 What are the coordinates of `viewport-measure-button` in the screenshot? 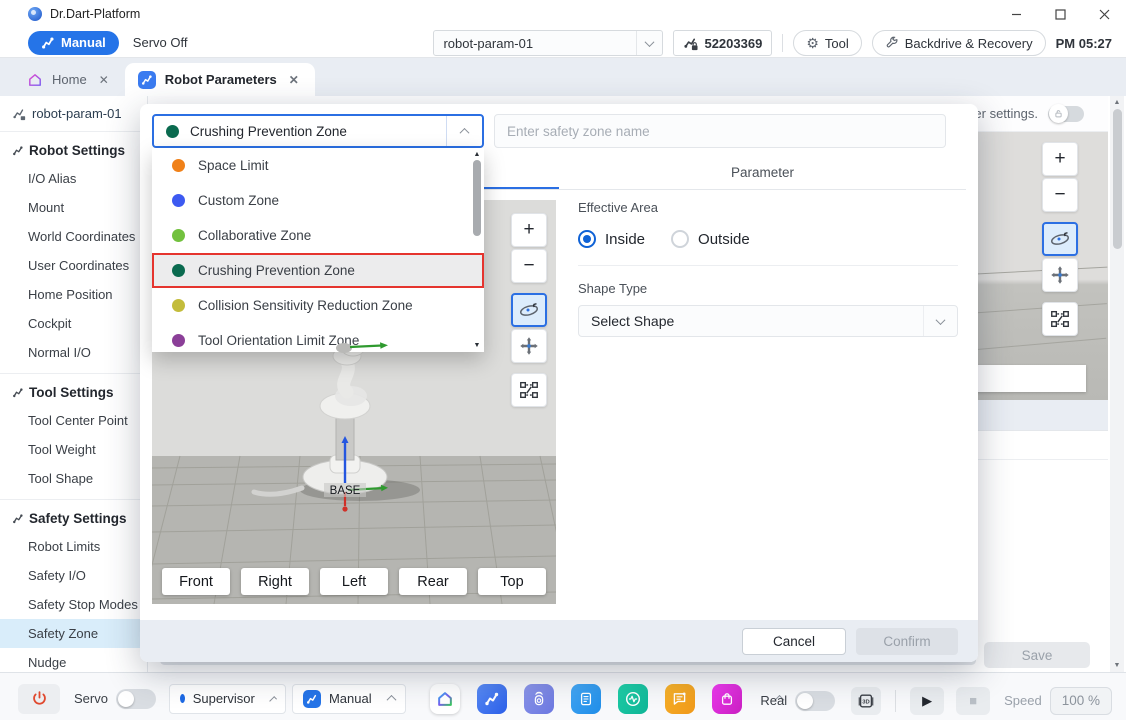 It's located at (529, 390).